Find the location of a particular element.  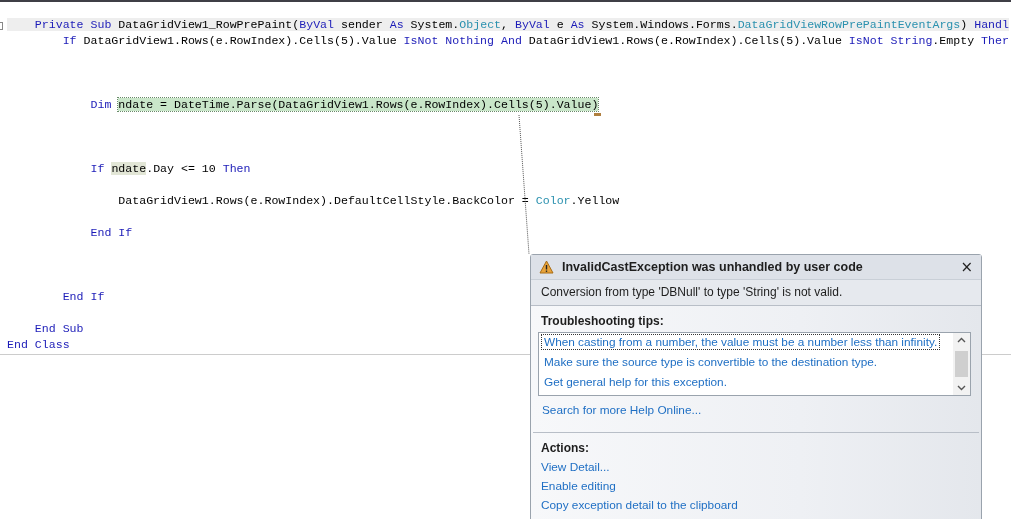

tip-link: When casting from a number, the value must be a number less than infinity. is located at coordinates (741, 342).